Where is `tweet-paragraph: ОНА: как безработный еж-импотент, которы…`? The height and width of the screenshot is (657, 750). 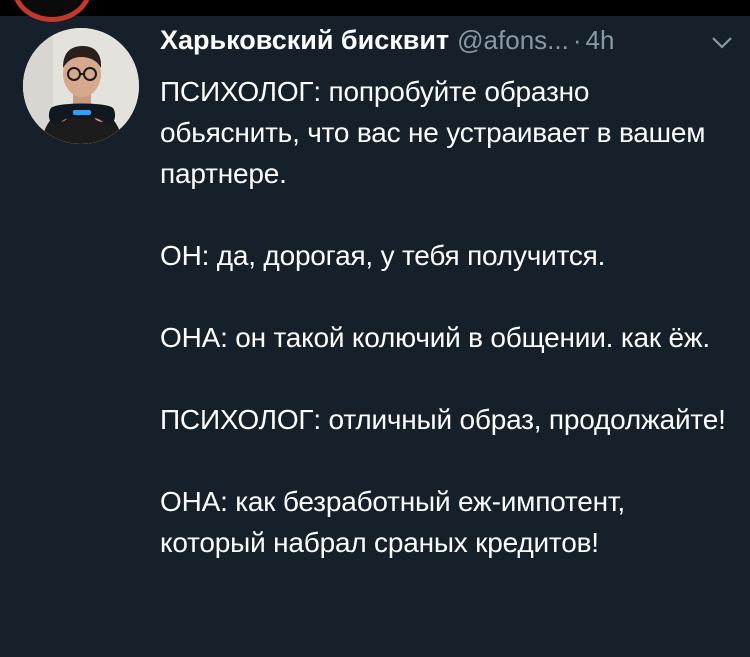
tweet-paragraph: ОНА: как безработный еж-импотент, которы… is located at coordinates (392, 522).